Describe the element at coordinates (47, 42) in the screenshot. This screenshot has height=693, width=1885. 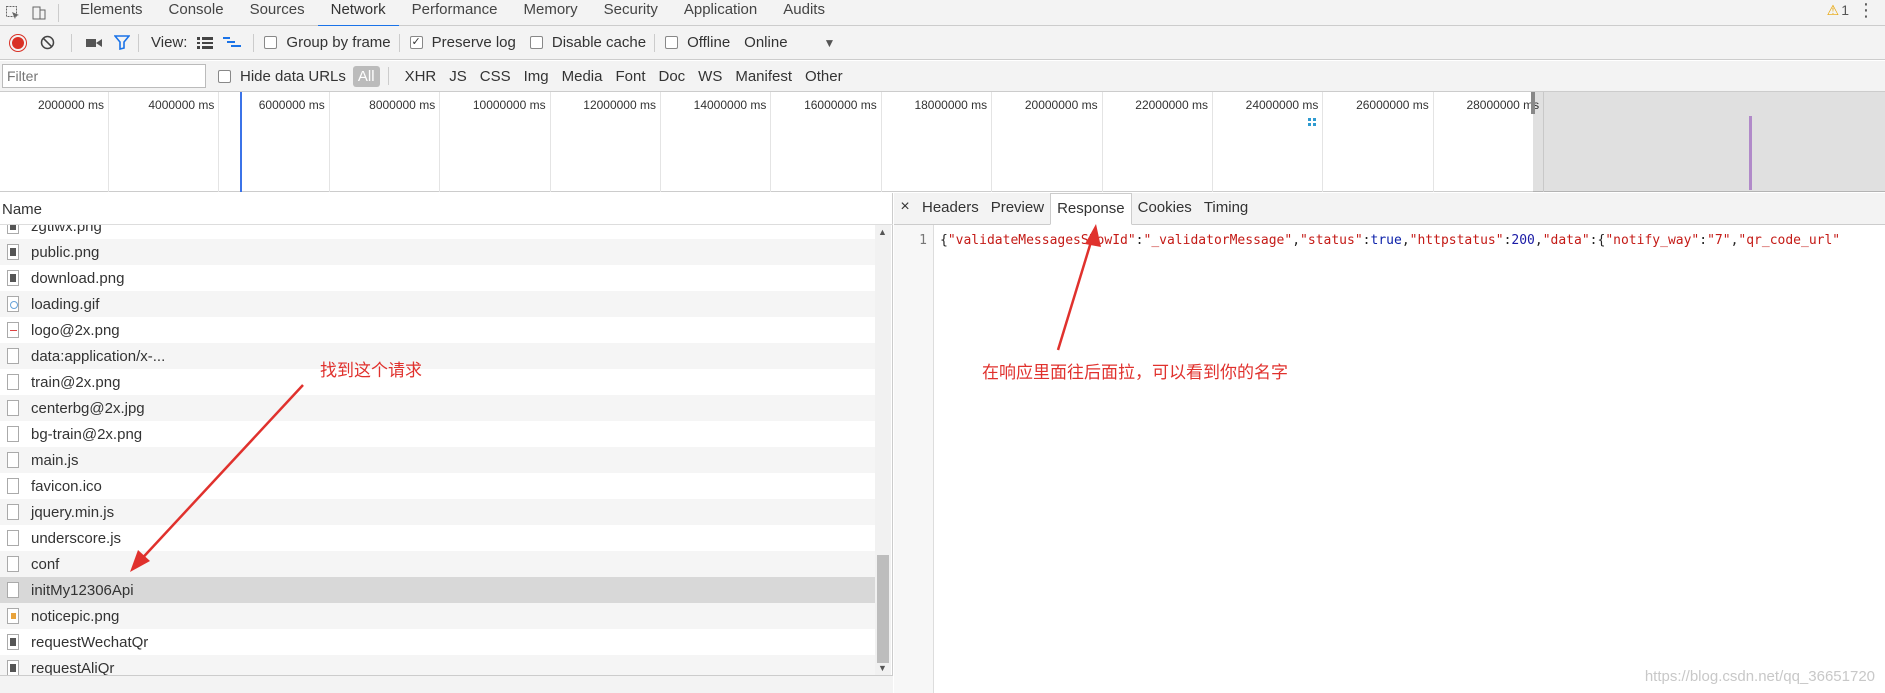
I see `clear-button` at that location.